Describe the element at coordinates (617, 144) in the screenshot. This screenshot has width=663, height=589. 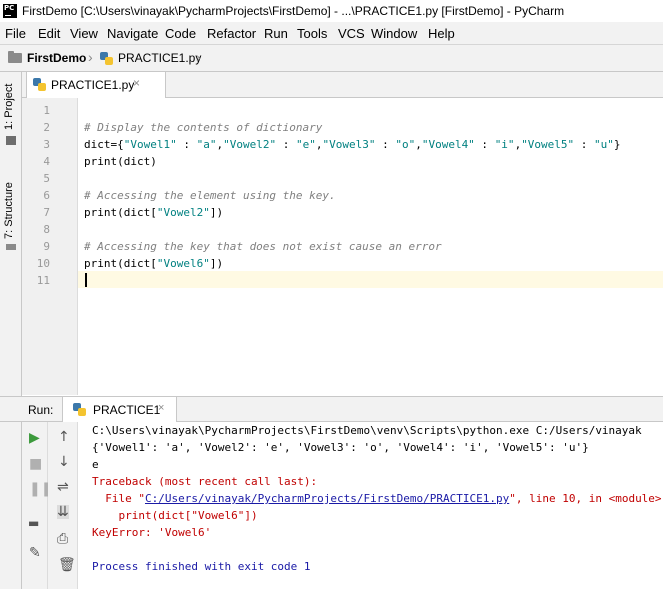
I see `code-token: }` at that location.